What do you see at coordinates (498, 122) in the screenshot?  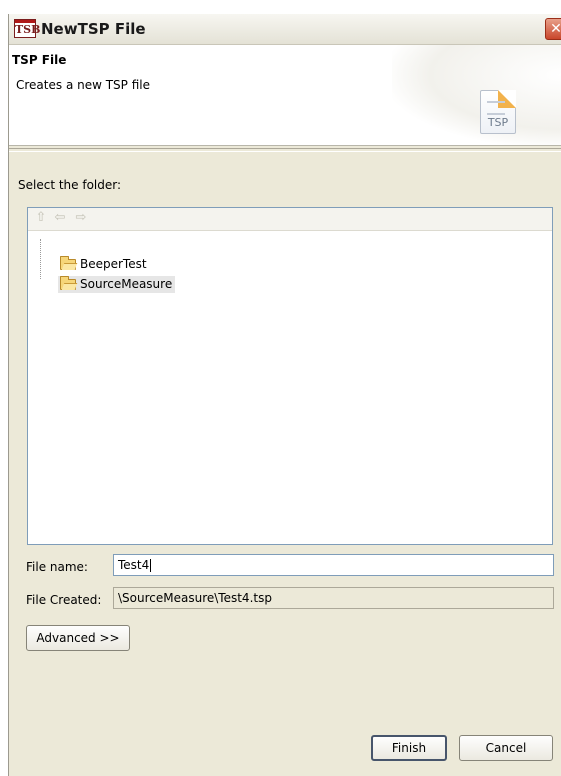 I see `tsp-file-icon-label: TSP` at bounding box center [498, 122].